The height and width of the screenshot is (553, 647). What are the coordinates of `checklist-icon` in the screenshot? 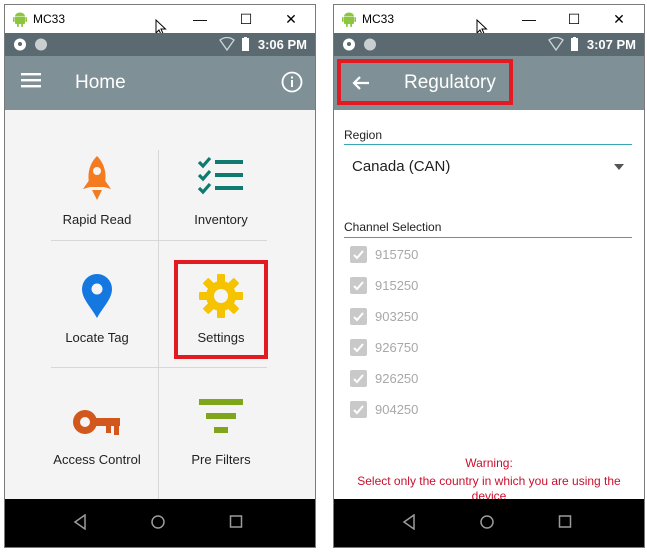 It's located at (220, 175).